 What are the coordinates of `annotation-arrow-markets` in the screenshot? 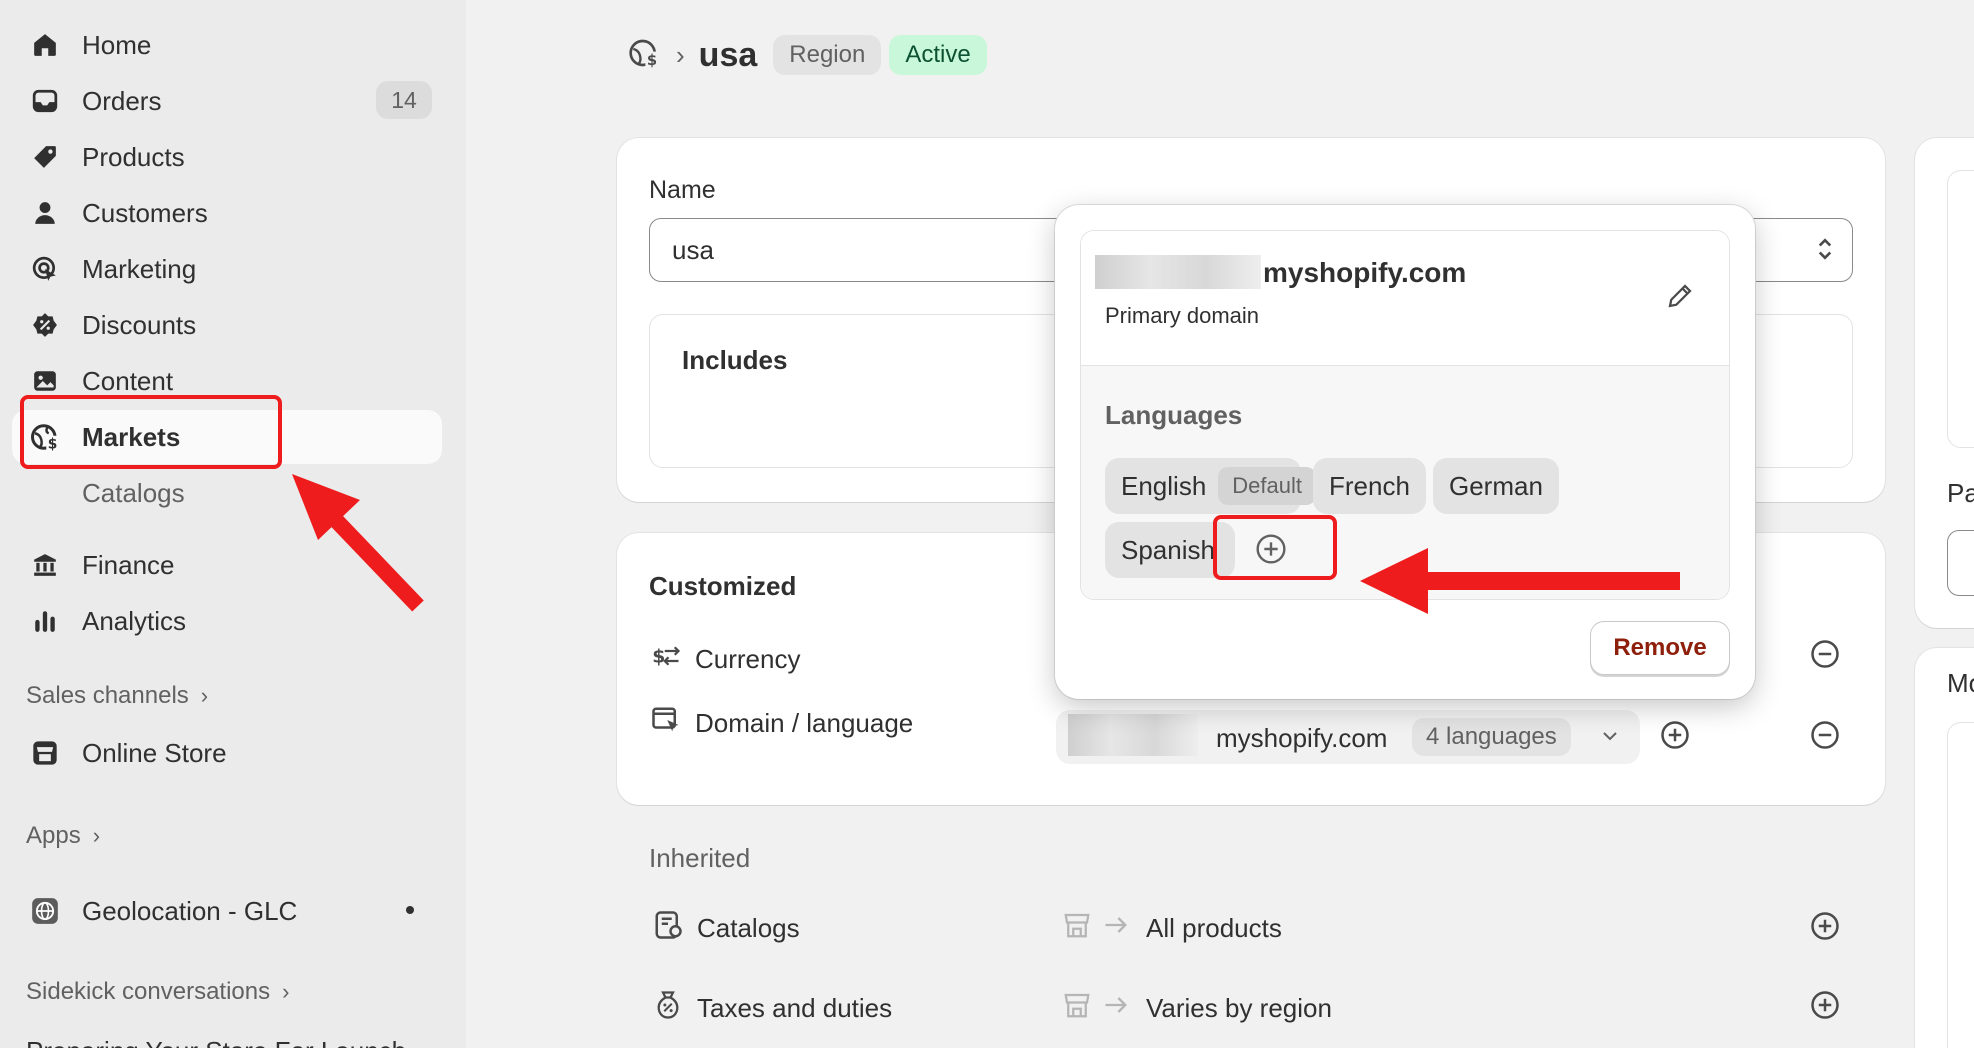 It's located at (358, 543).